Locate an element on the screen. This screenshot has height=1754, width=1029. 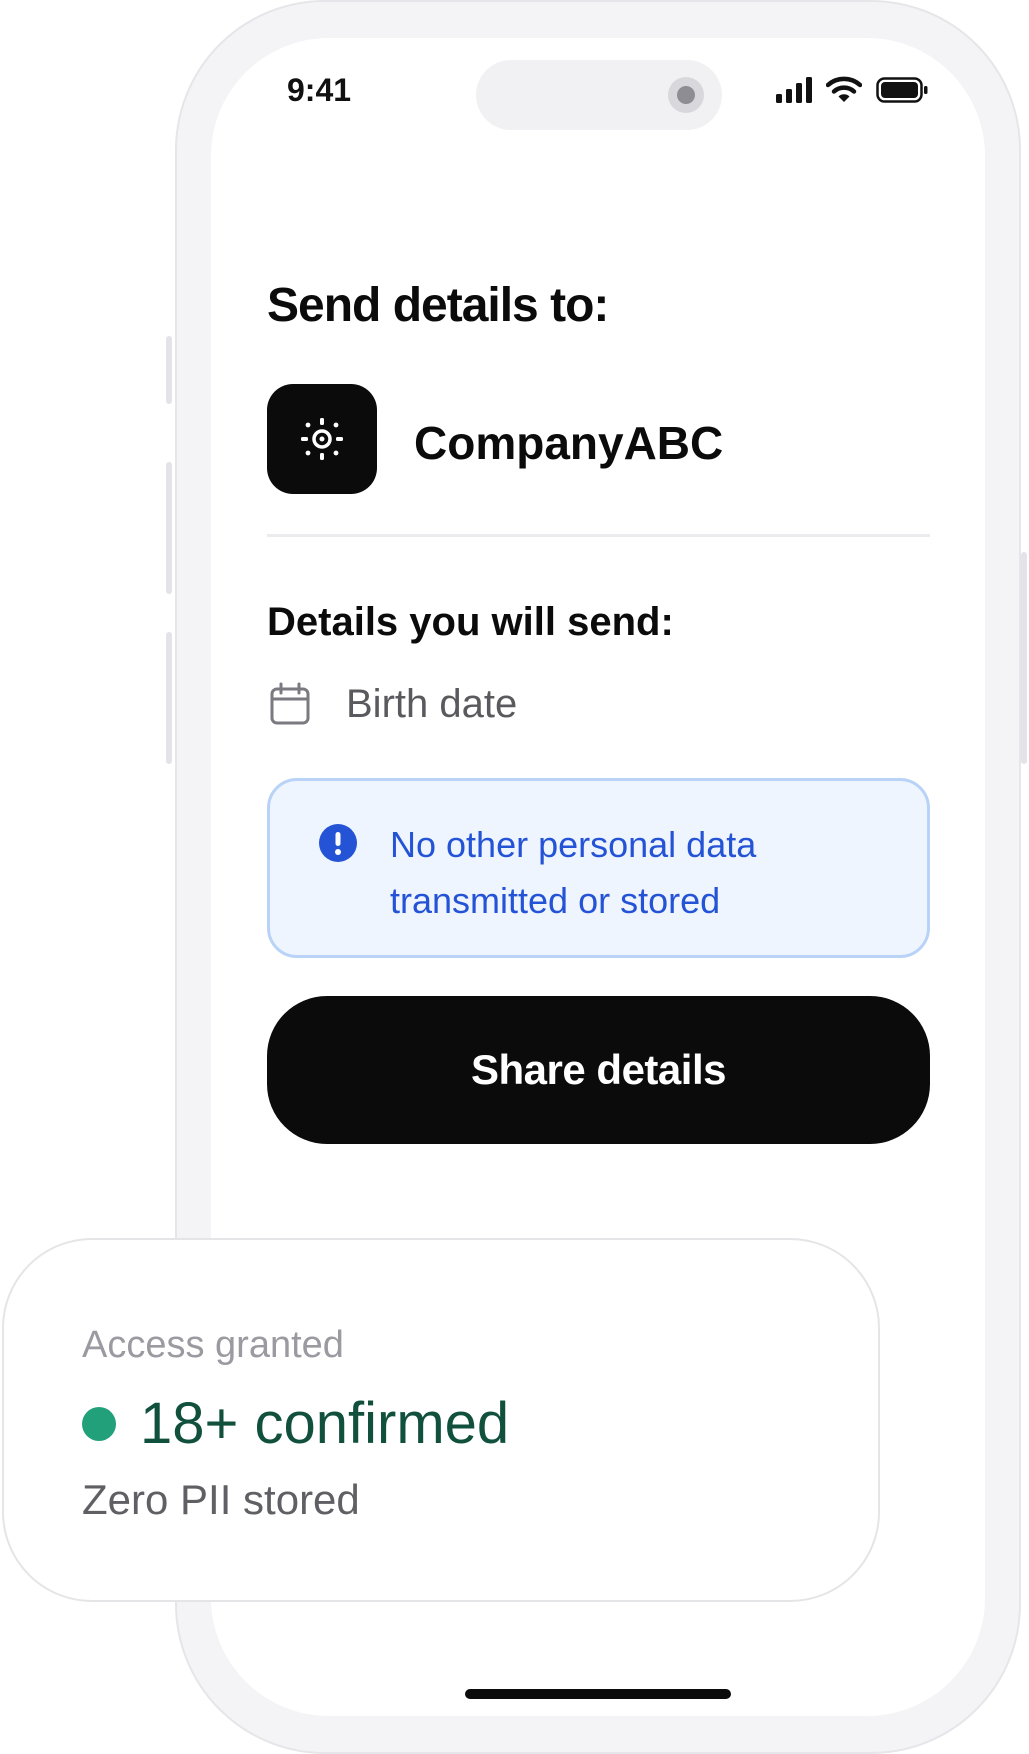
company-logo is located at coordinates (322, 439).